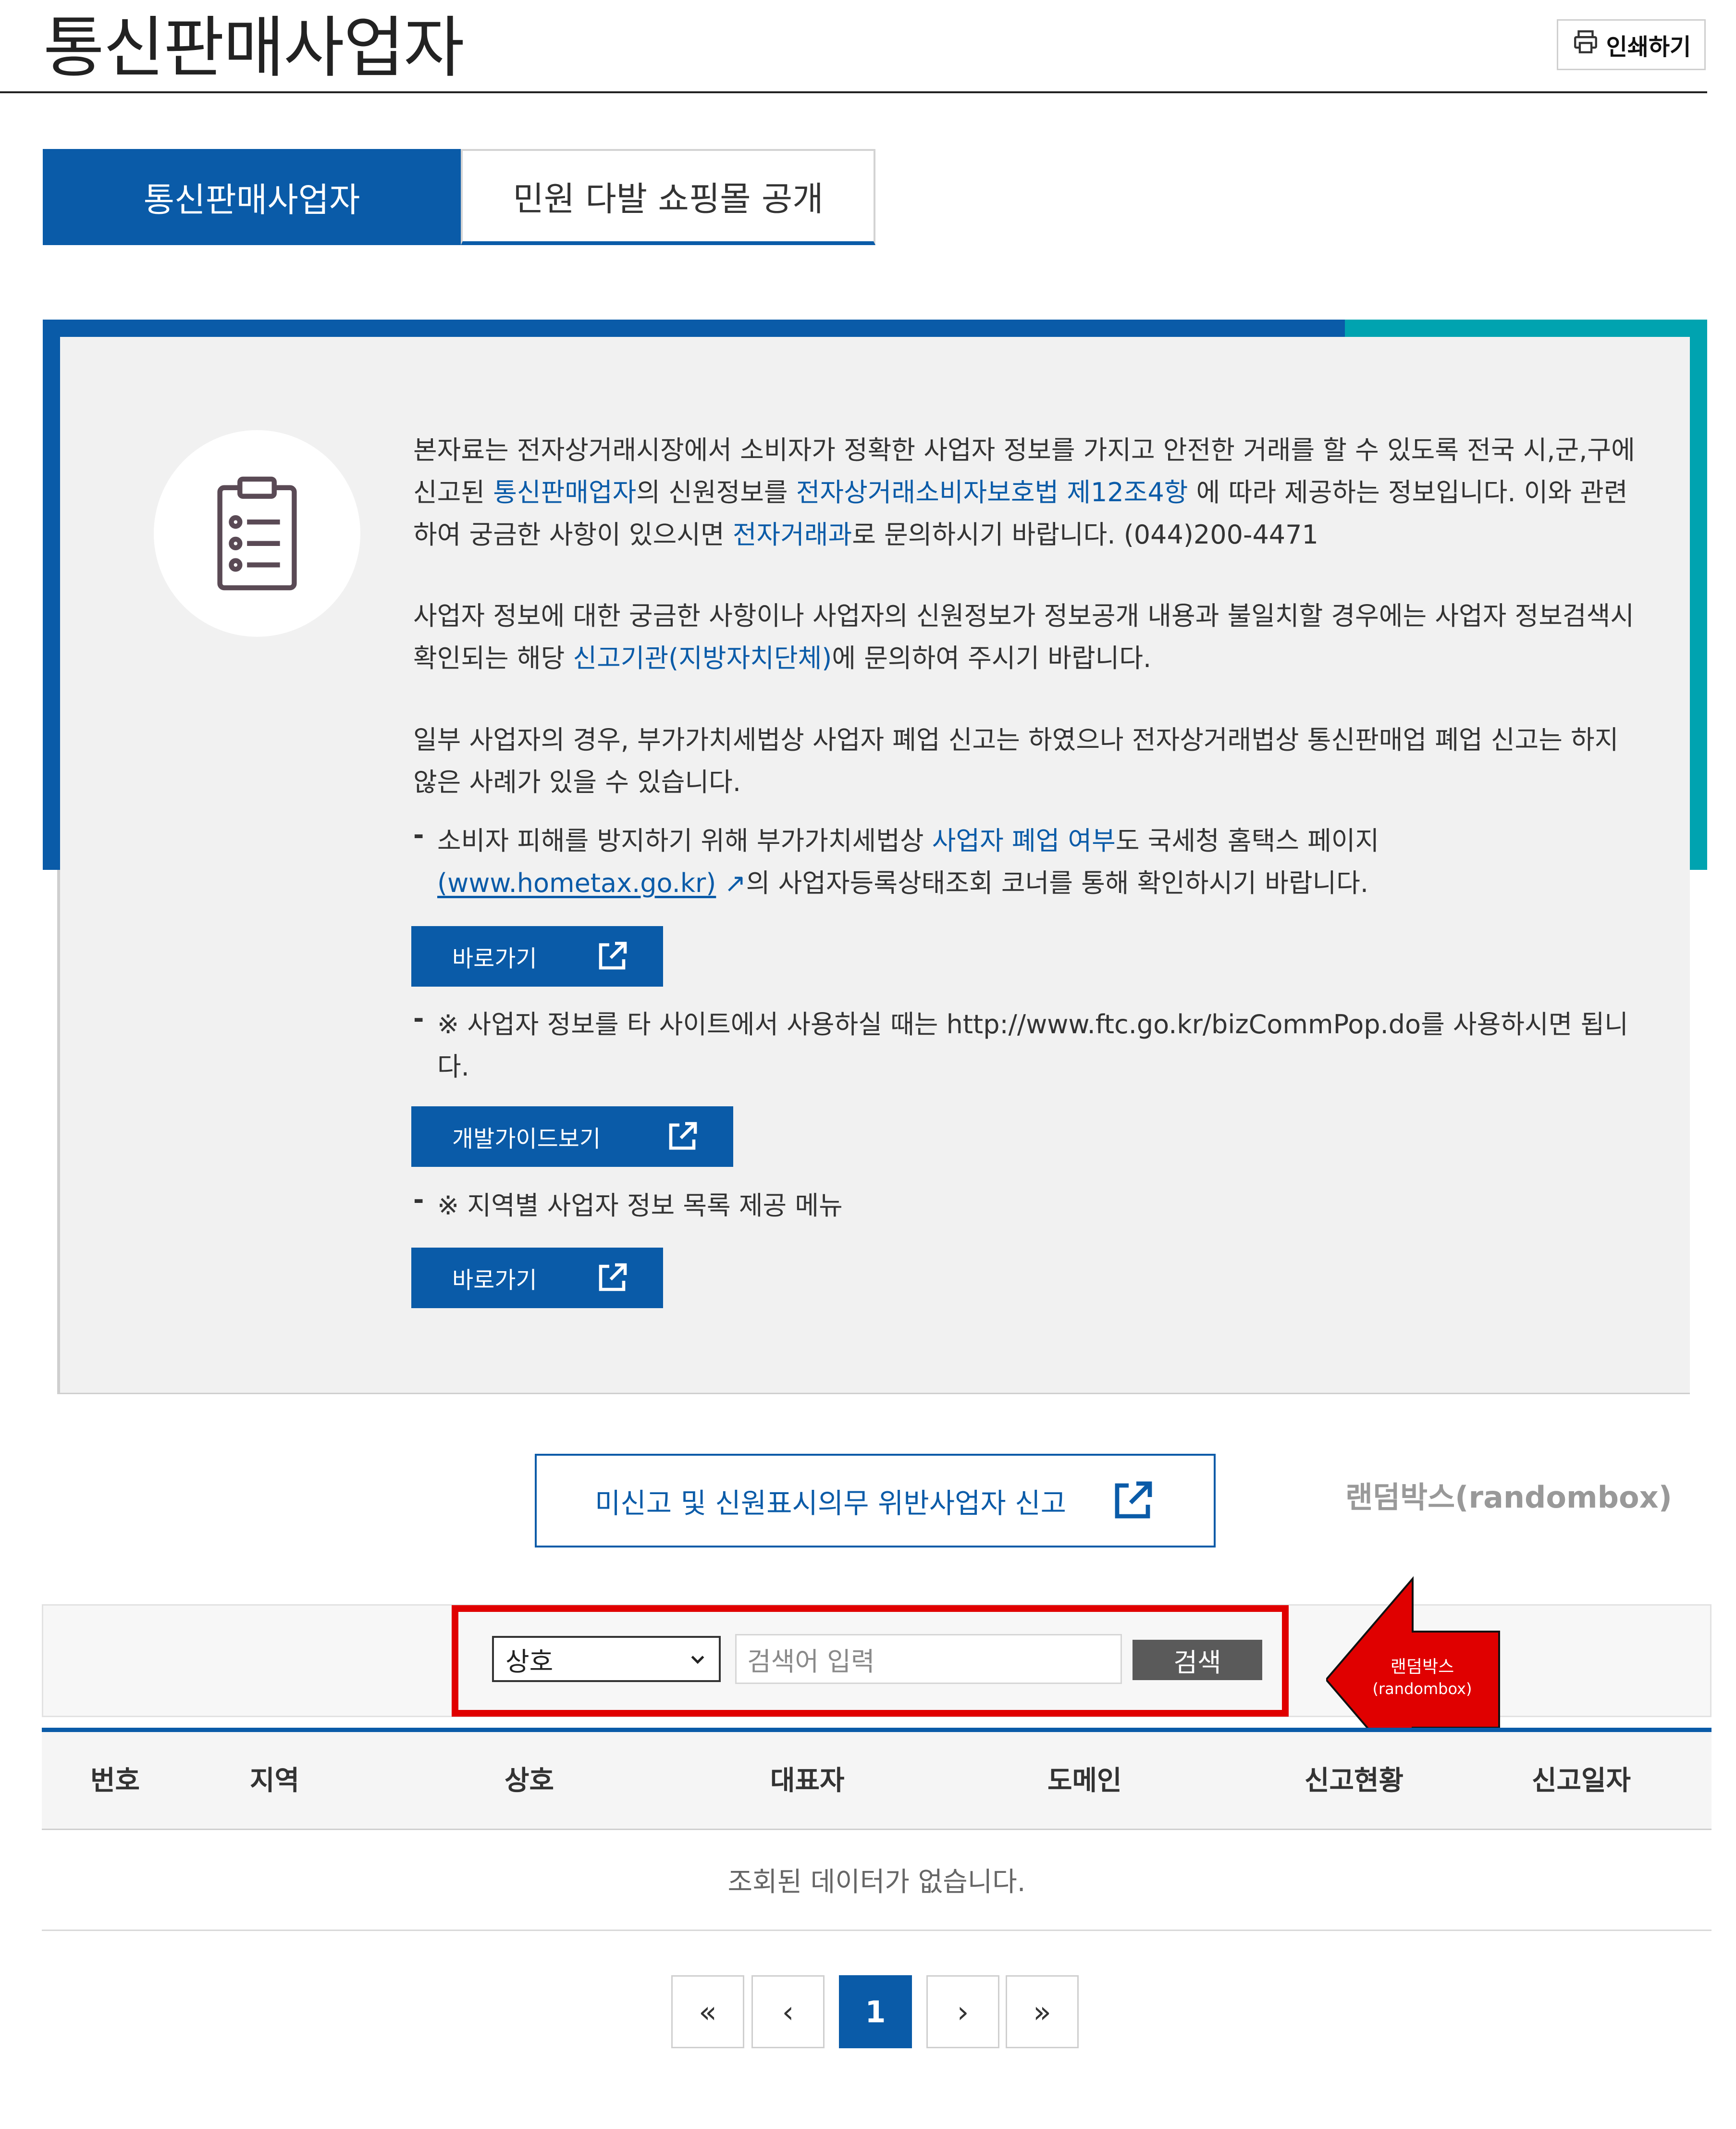 This screenshot has width=1736, height=2129. What do you see at coordinates (1024, 841) in the screenshot?
I see `link-business-closure: 사업자 폐업 여부` at bounding box center [1024, 841].